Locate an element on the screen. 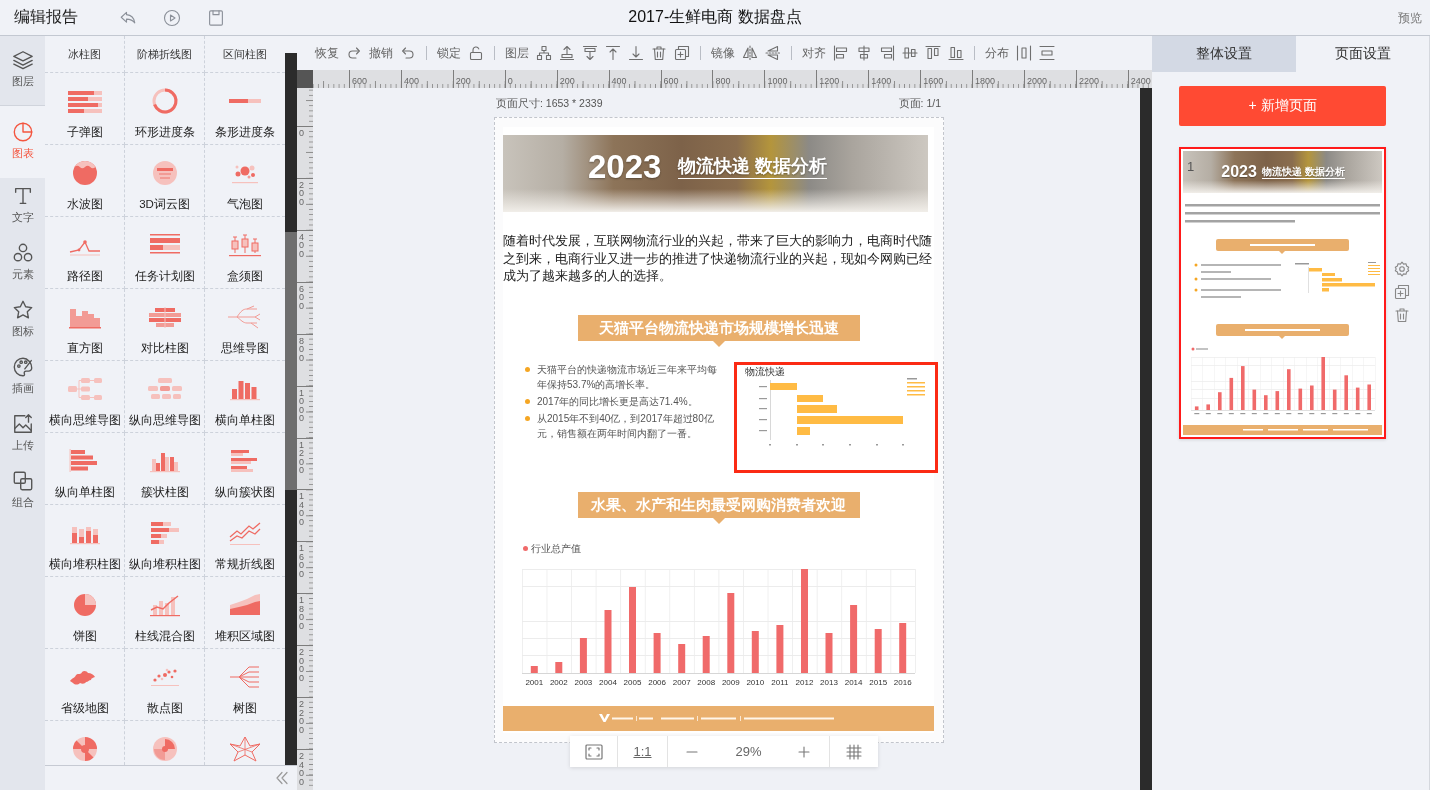 Image resolution: width=1430 pixels, height=790 pixels. undo-icon is located at coordinates (408, 53).